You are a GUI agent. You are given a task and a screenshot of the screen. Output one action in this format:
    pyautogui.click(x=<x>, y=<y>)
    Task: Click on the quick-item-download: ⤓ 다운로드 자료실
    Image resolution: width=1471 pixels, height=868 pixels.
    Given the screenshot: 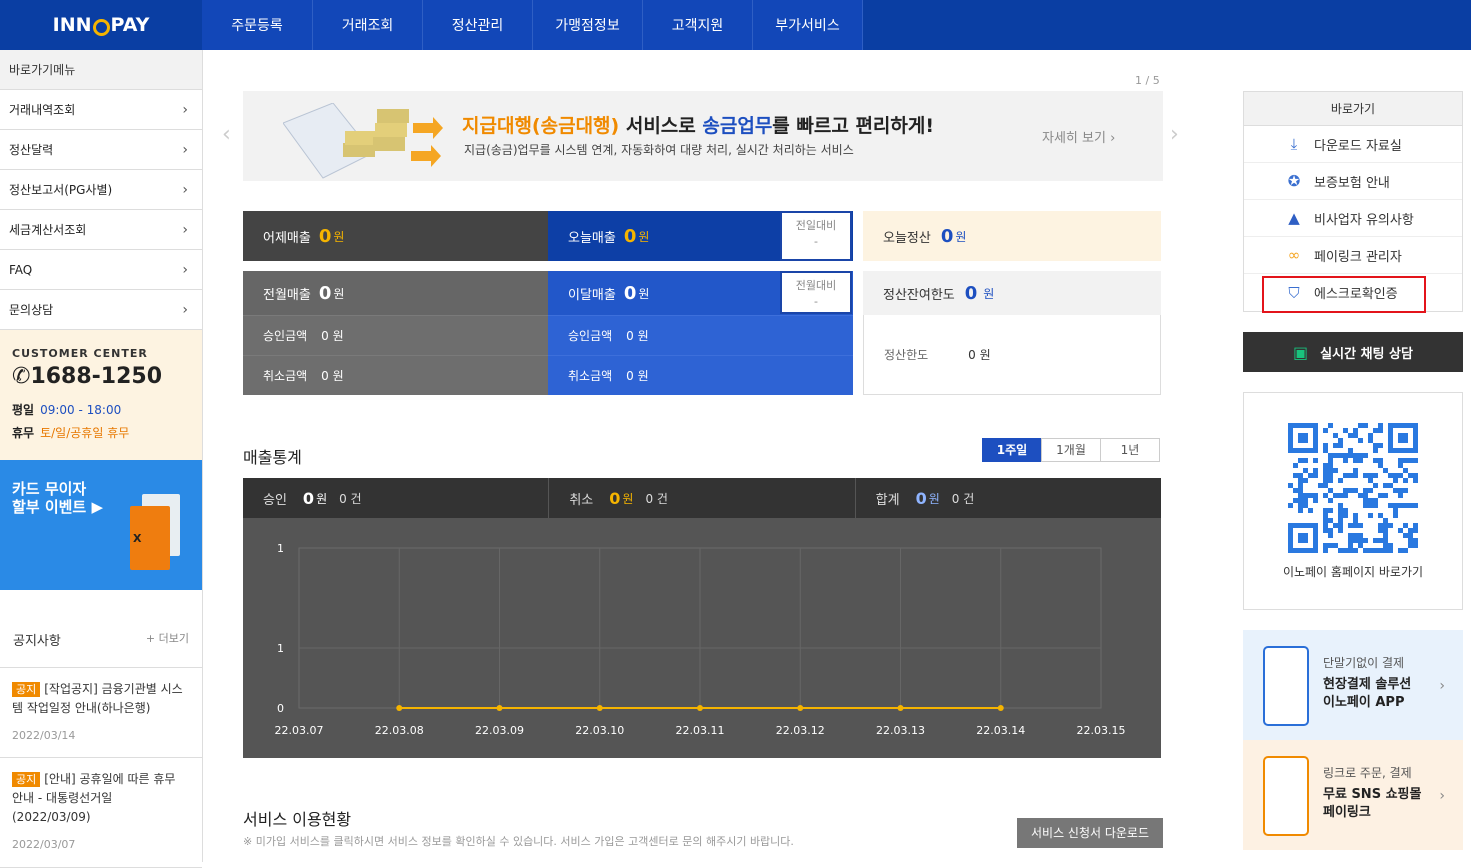 What is the action you would take?
    pyautogui.click(x=1353, y=144)
    